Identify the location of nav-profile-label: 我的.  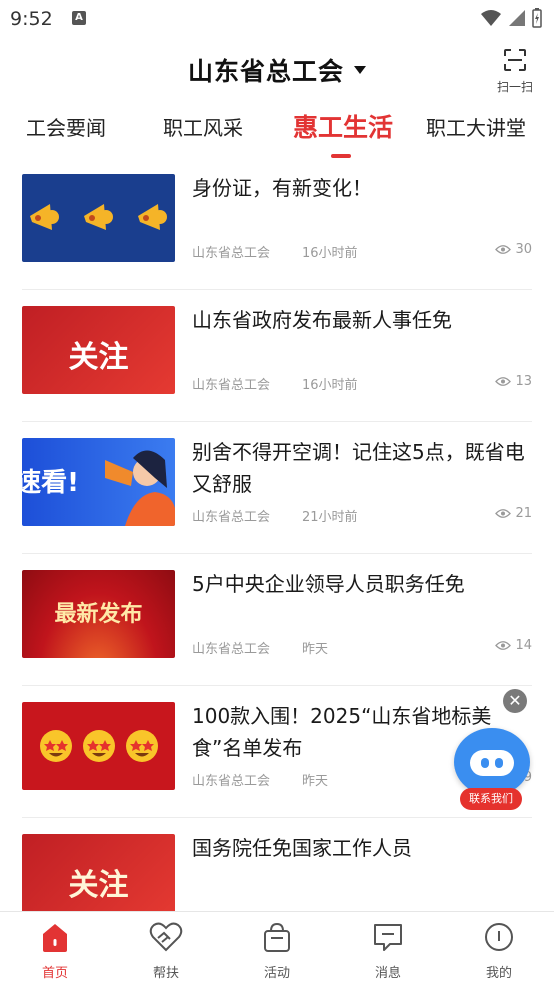
(498, 973).